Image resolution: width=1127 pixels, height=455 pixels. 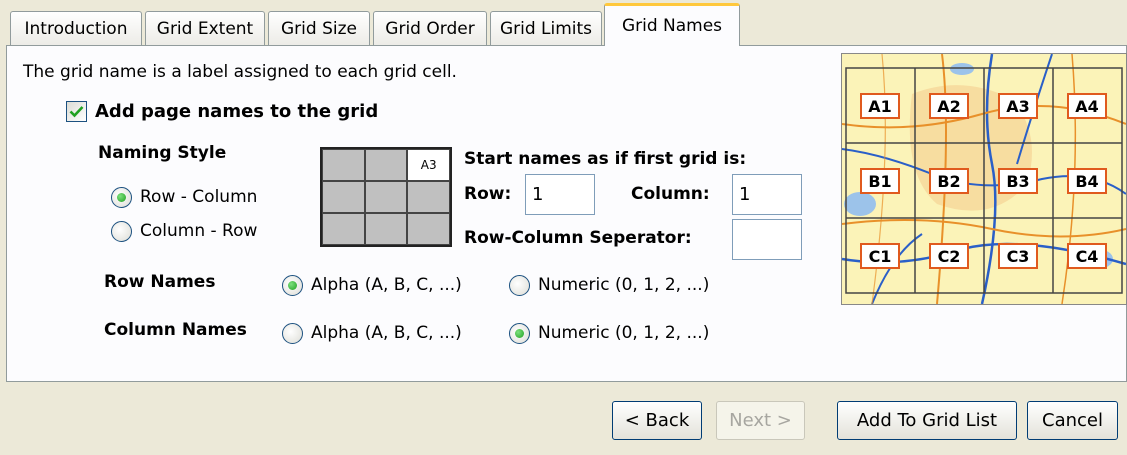 I want to click on row-start-label: Row:, so click(x=488, y=194).